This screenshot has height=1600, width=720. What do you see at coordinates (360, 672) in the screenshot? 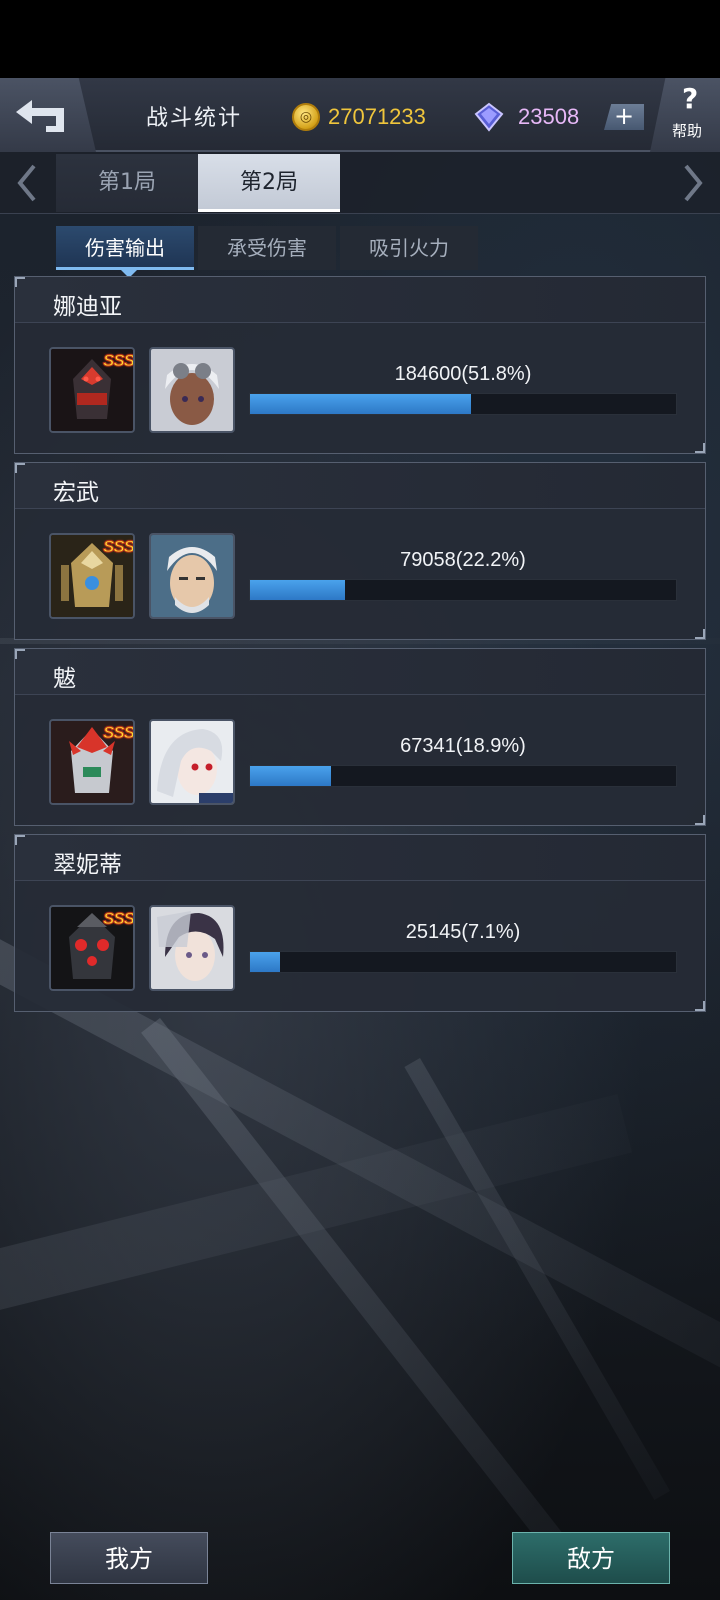
I see `card-header: 魃` at bounding box center [360, 672].